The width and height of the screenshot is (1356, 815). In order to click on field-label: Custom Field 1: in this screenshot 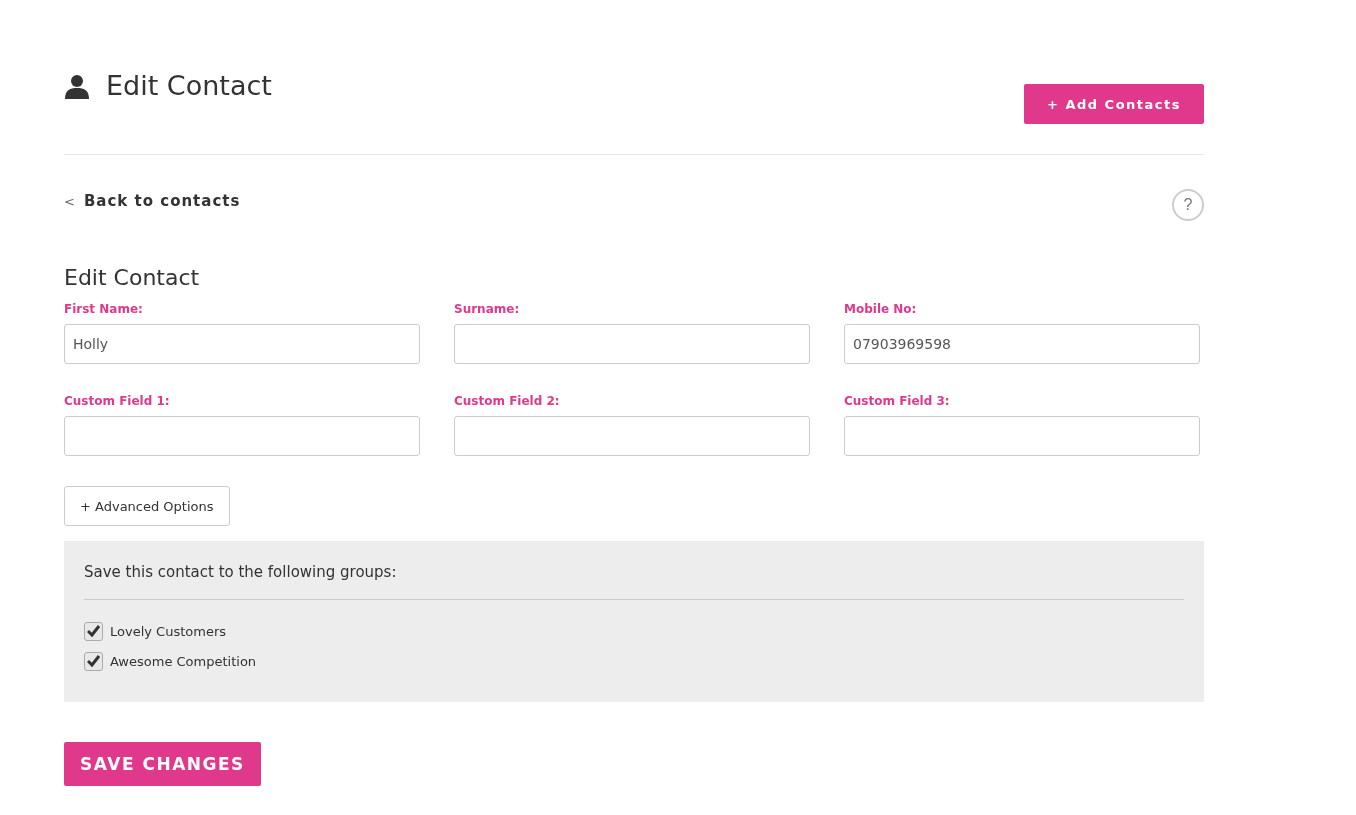, I will do `click(117, 401)`.